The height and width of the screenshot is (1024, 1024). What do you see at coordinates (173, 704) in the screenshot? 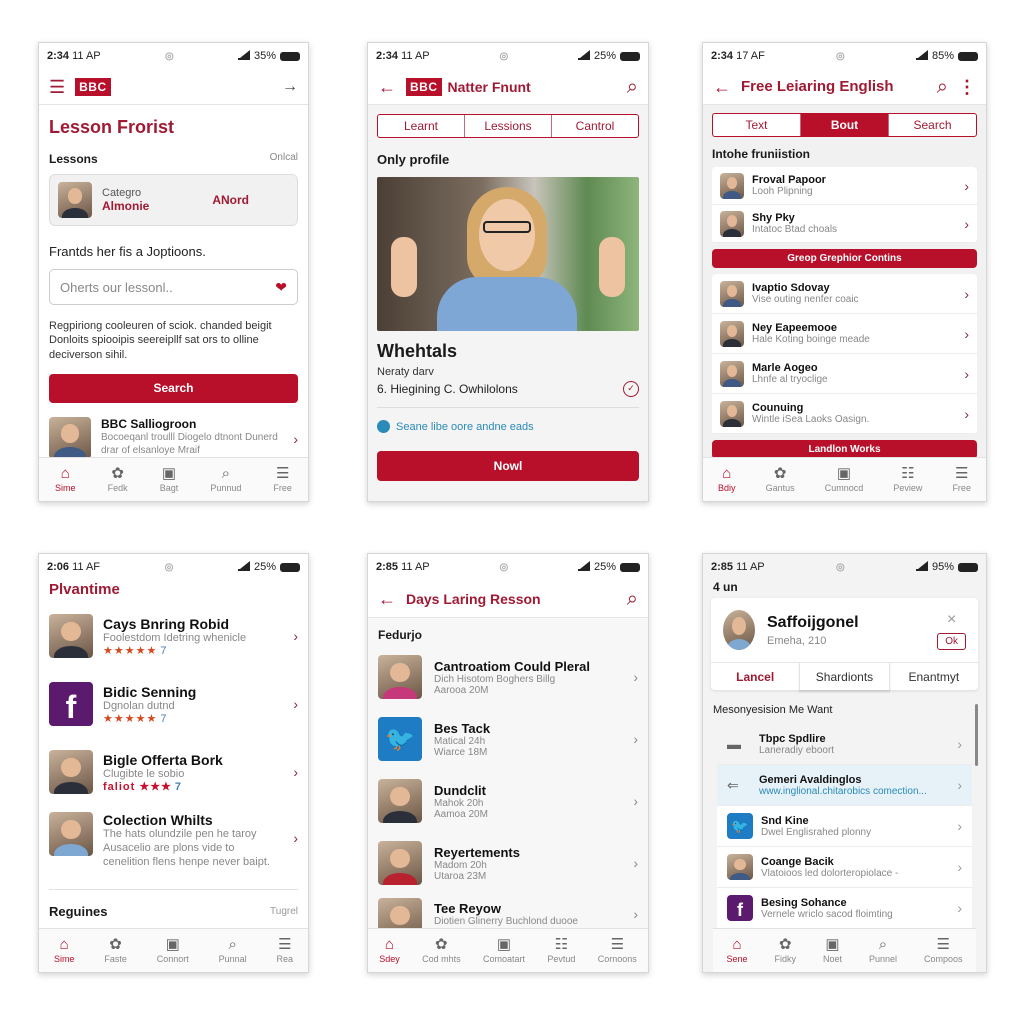
I see `list-item: f Bidic Senning Dgnolan dutnd ★★★★★ 7 ›` at bounding box center [173, 704].